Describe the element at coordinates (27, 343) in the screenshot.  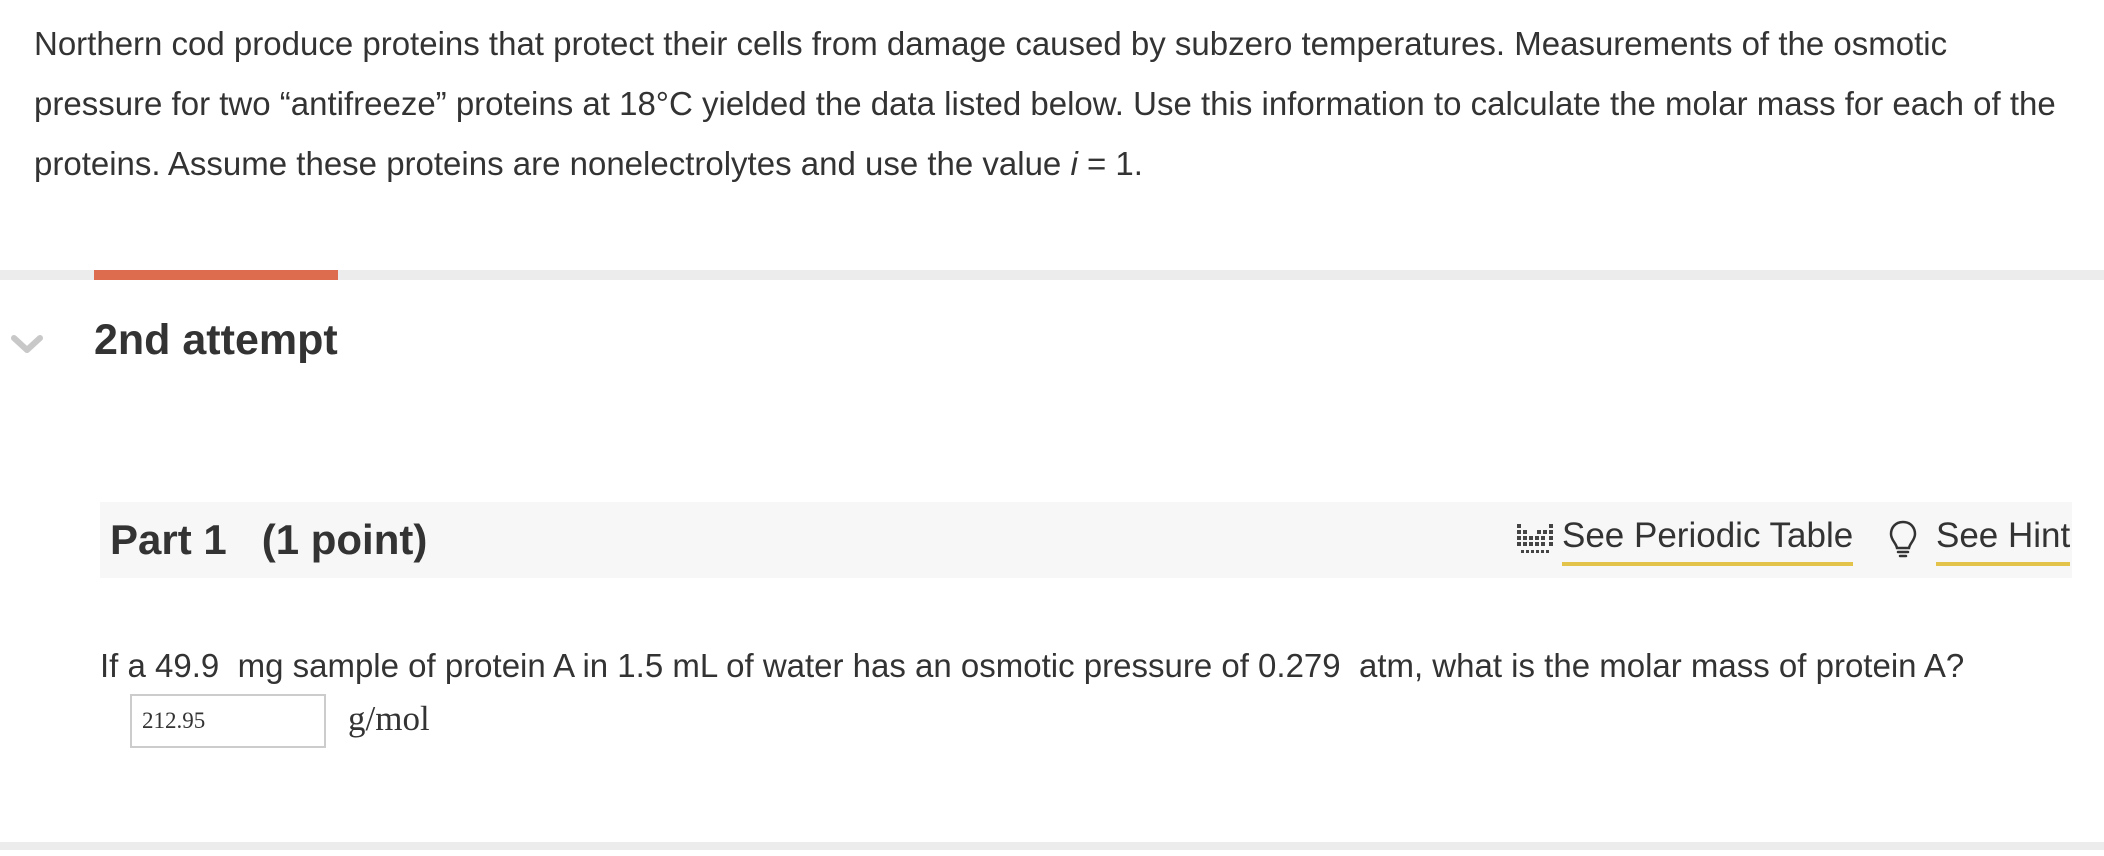
I see `chevron-down-icon` at that location.